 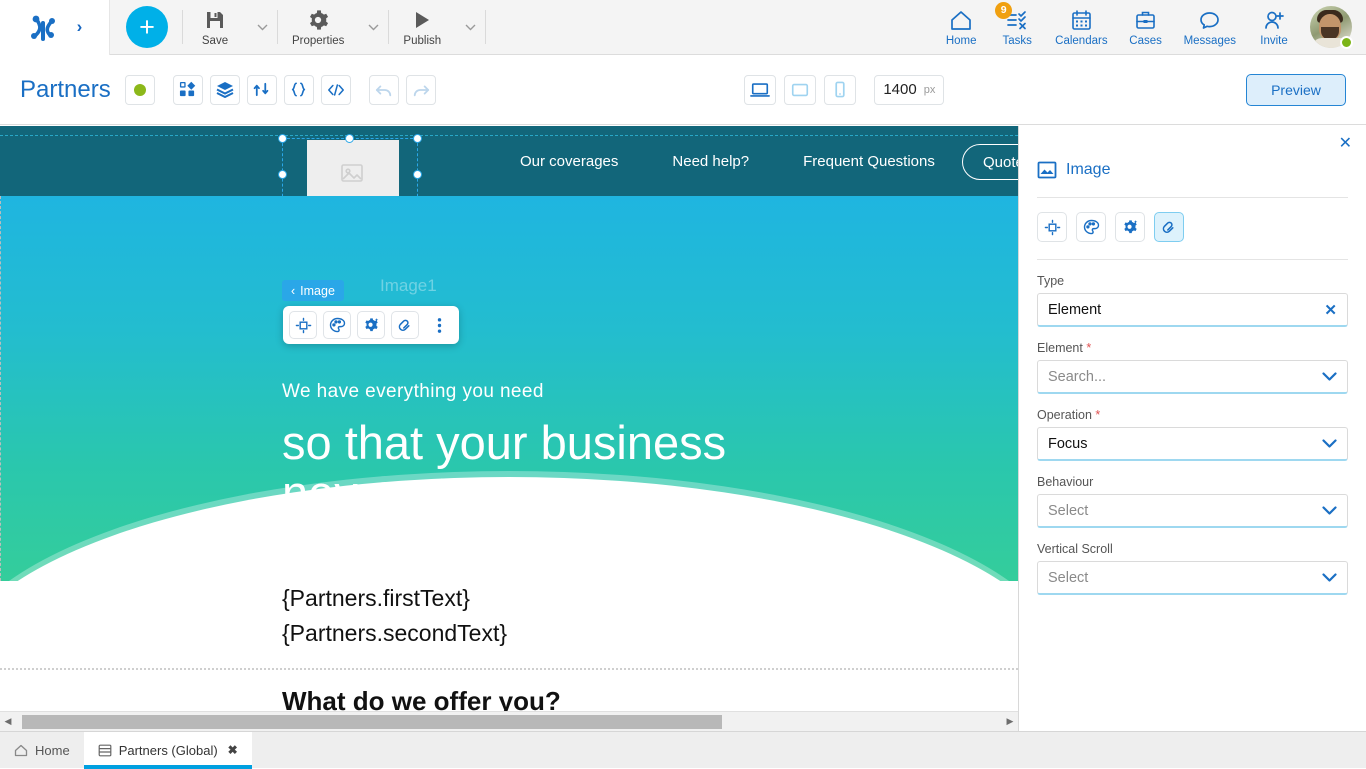 What do you see at coordinates (1017, 27) in the screenshot?
I see `nav-item-tasks: 9 Tasks` at bounding box center [1017, 27].